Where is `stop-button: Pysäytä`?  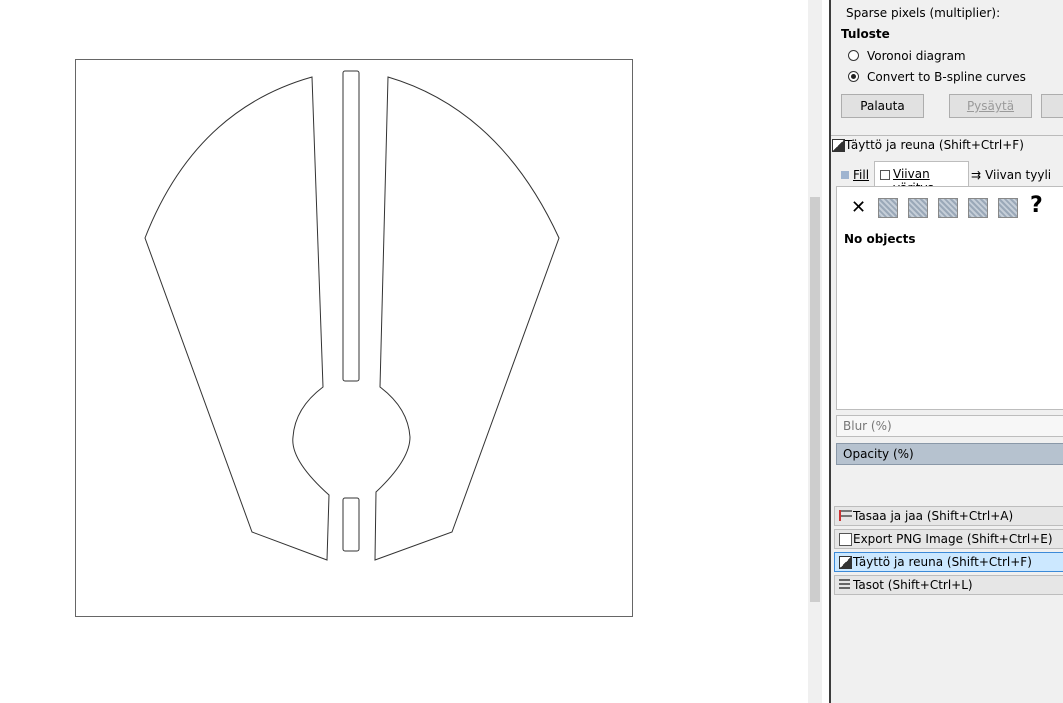
stop-button: Pysäytä is located at coordinates (990, 106).